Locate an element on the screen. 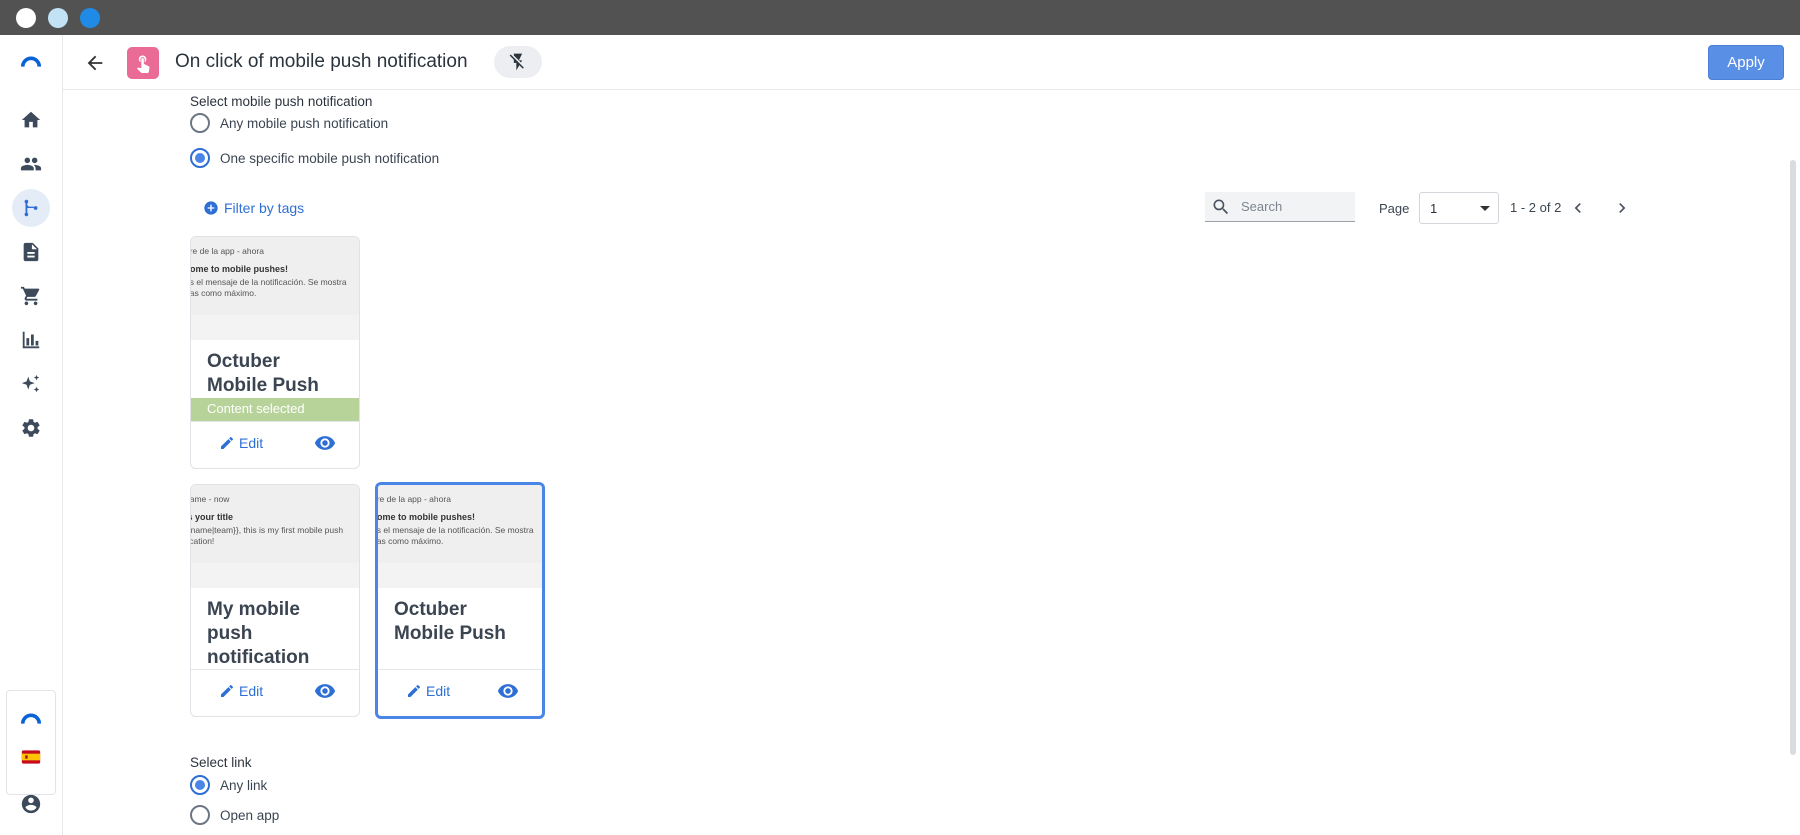 This screenshot has height=835, width=1800. automation-icon is located at coordinates (31, 208).